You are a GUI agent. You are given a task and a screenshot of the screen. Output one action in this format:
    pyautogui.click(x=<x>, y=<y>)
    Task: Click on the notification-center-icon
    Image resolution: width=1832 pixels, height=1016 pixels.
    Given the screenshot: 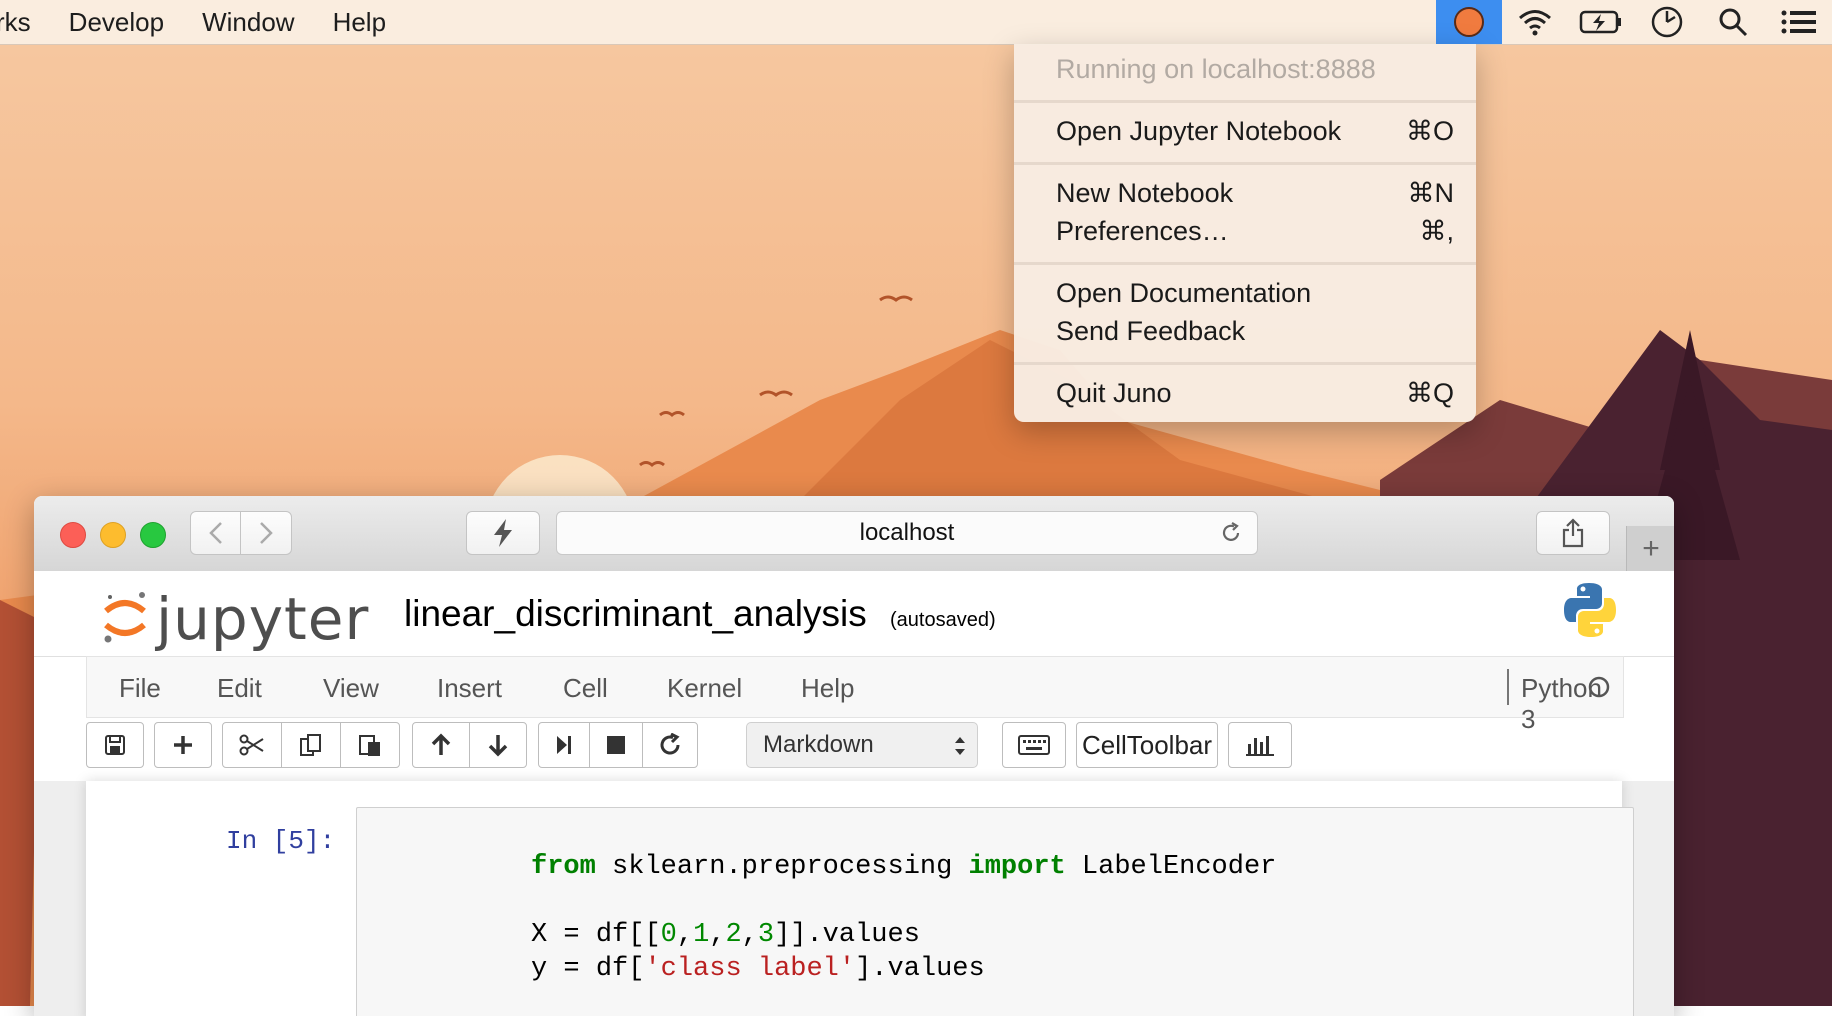 What is the action you would take?
    pyautogui.click(x=1799, y=22)
    